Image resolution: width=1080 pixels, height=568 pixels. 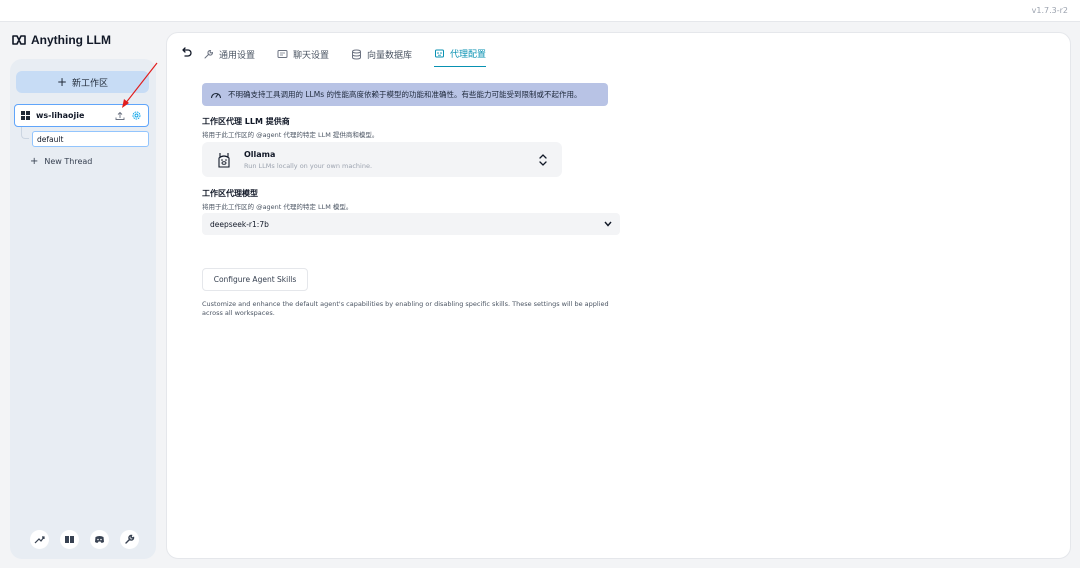 What do you see at coordinates (540, 11) in the screenshot?
I see `top-bar: v1.7.3-r2` at bounding box center [540, 11].